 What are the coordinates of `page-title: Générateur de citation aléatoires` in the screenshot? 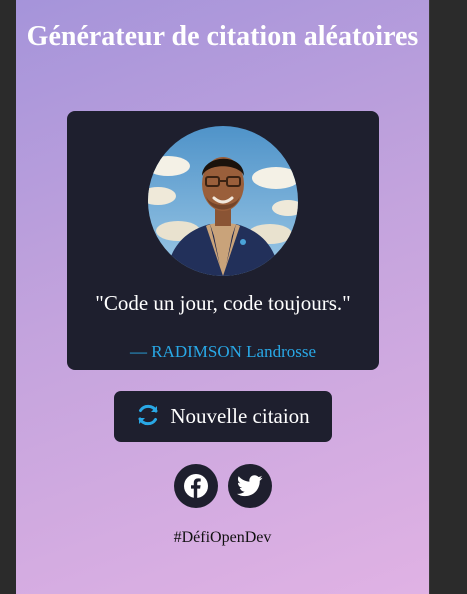 It's located at (222, 36).